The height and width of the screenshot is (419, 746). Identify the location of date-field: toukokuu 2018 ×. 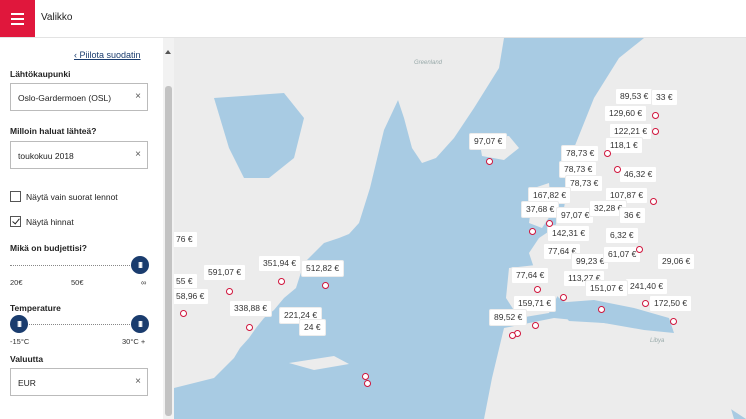
(79, 155).